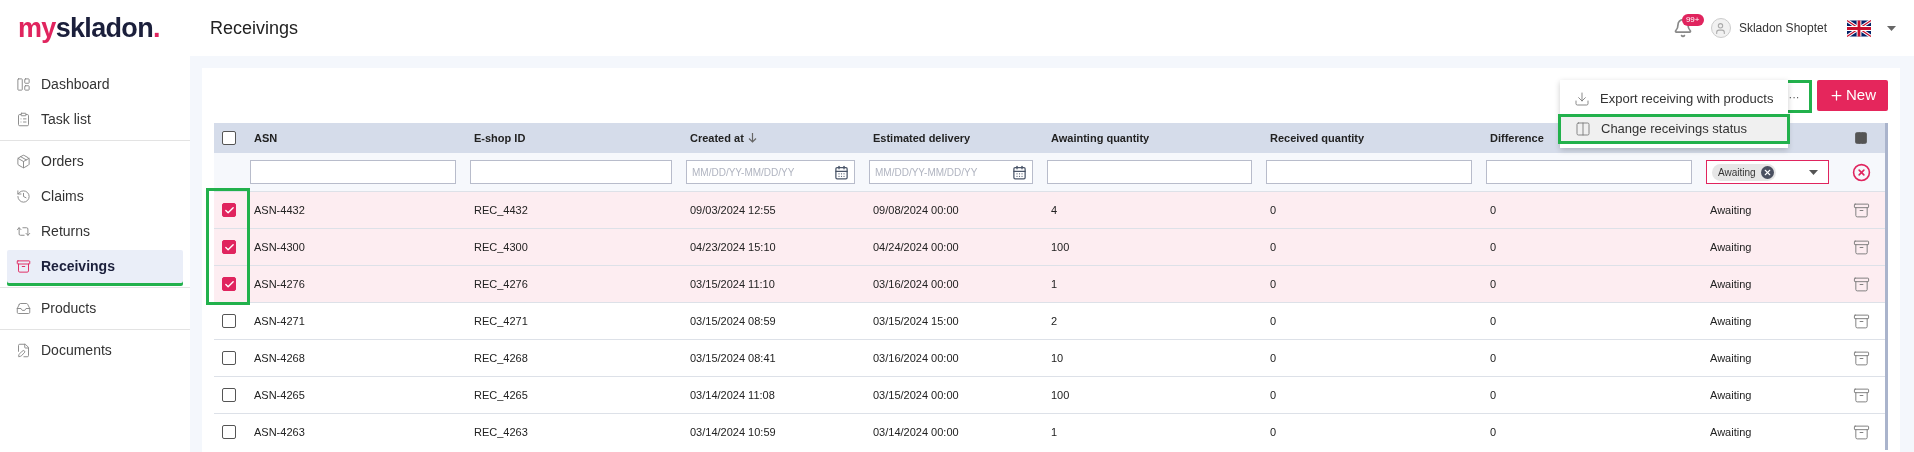 This screenshot has height=452, width=1914. What do you see at coordinates (114, 28) in the screenshot?
I see `logo: myskladon.` at bounding box center [114, 28].